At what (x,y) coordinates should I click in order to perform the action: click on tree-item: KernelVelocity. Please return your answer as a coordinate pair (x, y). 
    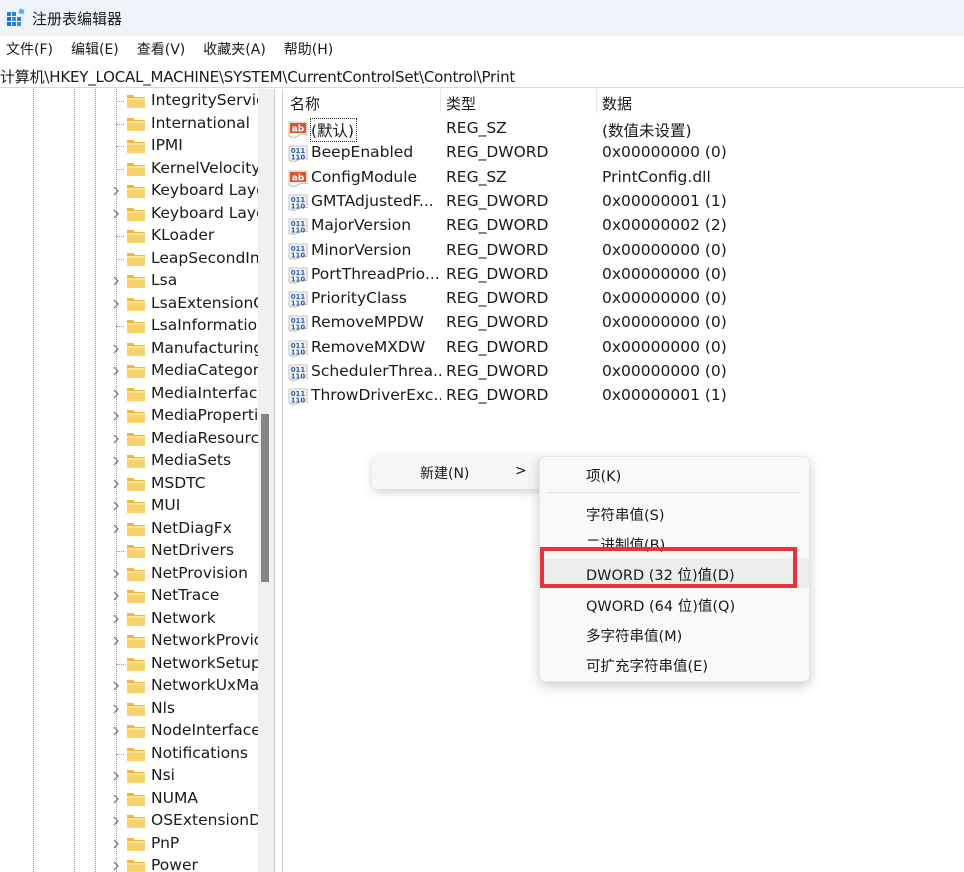
    Looking at the image, I should click on (129, 169).